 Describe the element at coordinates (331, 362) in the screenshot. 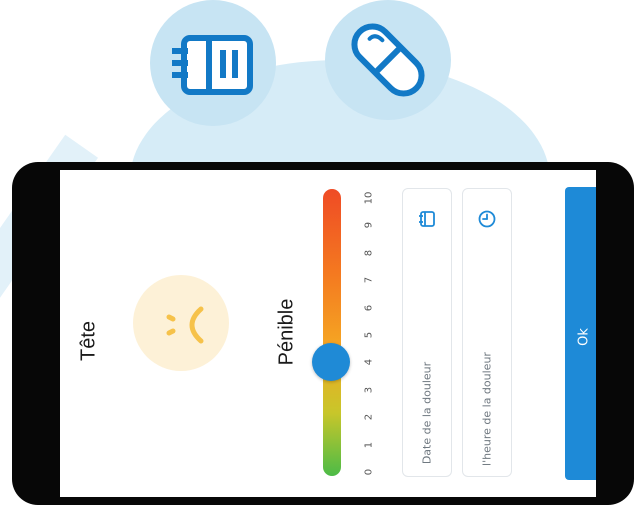

I see `slider-thumb` at that location.